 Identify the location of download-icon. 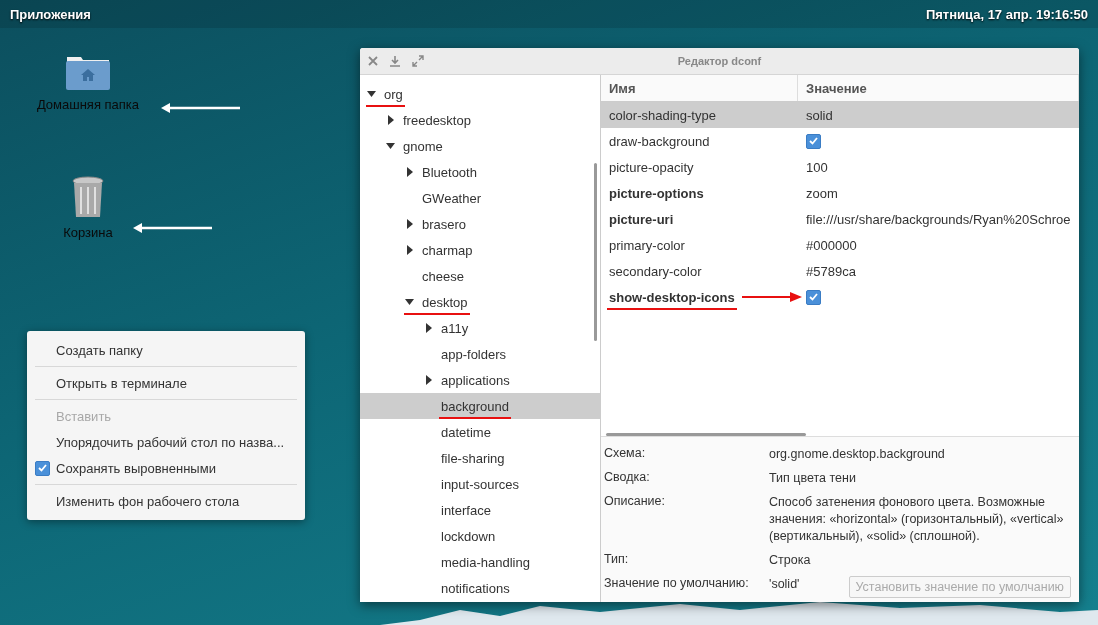
(395, 61).